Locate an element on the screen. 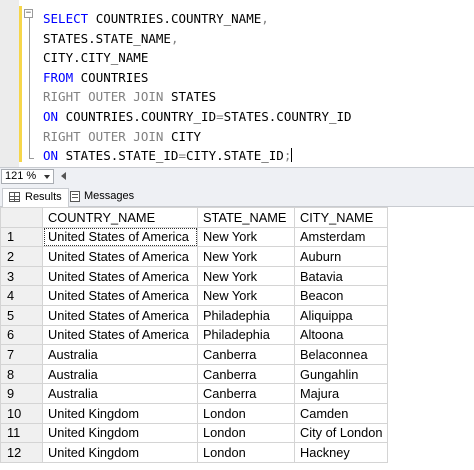  table-row: 2 United States of America New York Auburn is located at coordinates (194, 256).